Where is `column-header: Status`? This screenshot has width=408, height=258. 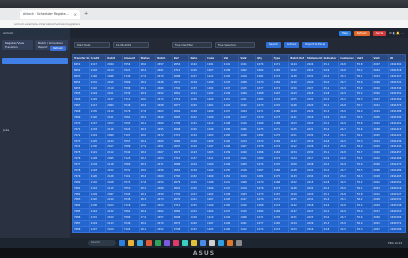 column-header: Status is located at coordinates (147, 58).